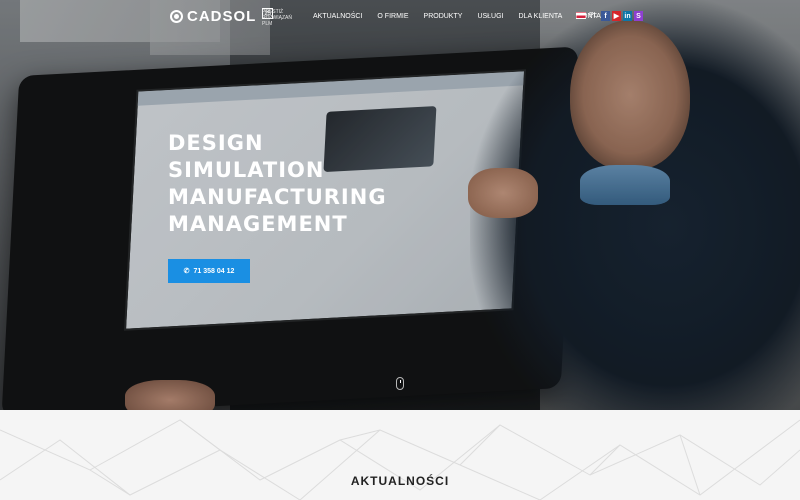 The height and width of the screenshot is (500, 800). Describe the element at coordinates (638, 16) in the screenshot. I see `s-icon: S` at that location.